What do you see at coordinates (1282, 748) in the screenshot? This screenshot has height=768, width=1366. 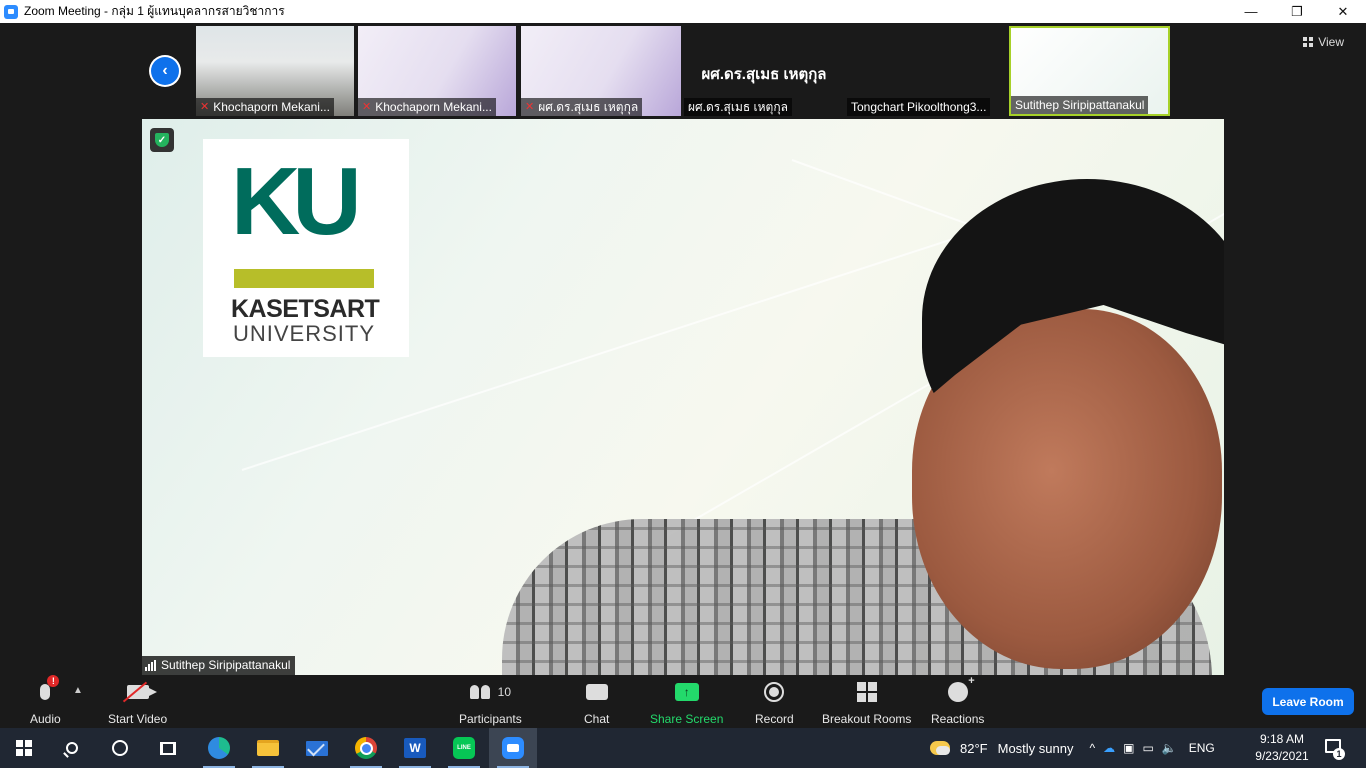 I see `taskbar-clock: 9:18 AM 9/23/2021` at bounding box center [1282, 748].